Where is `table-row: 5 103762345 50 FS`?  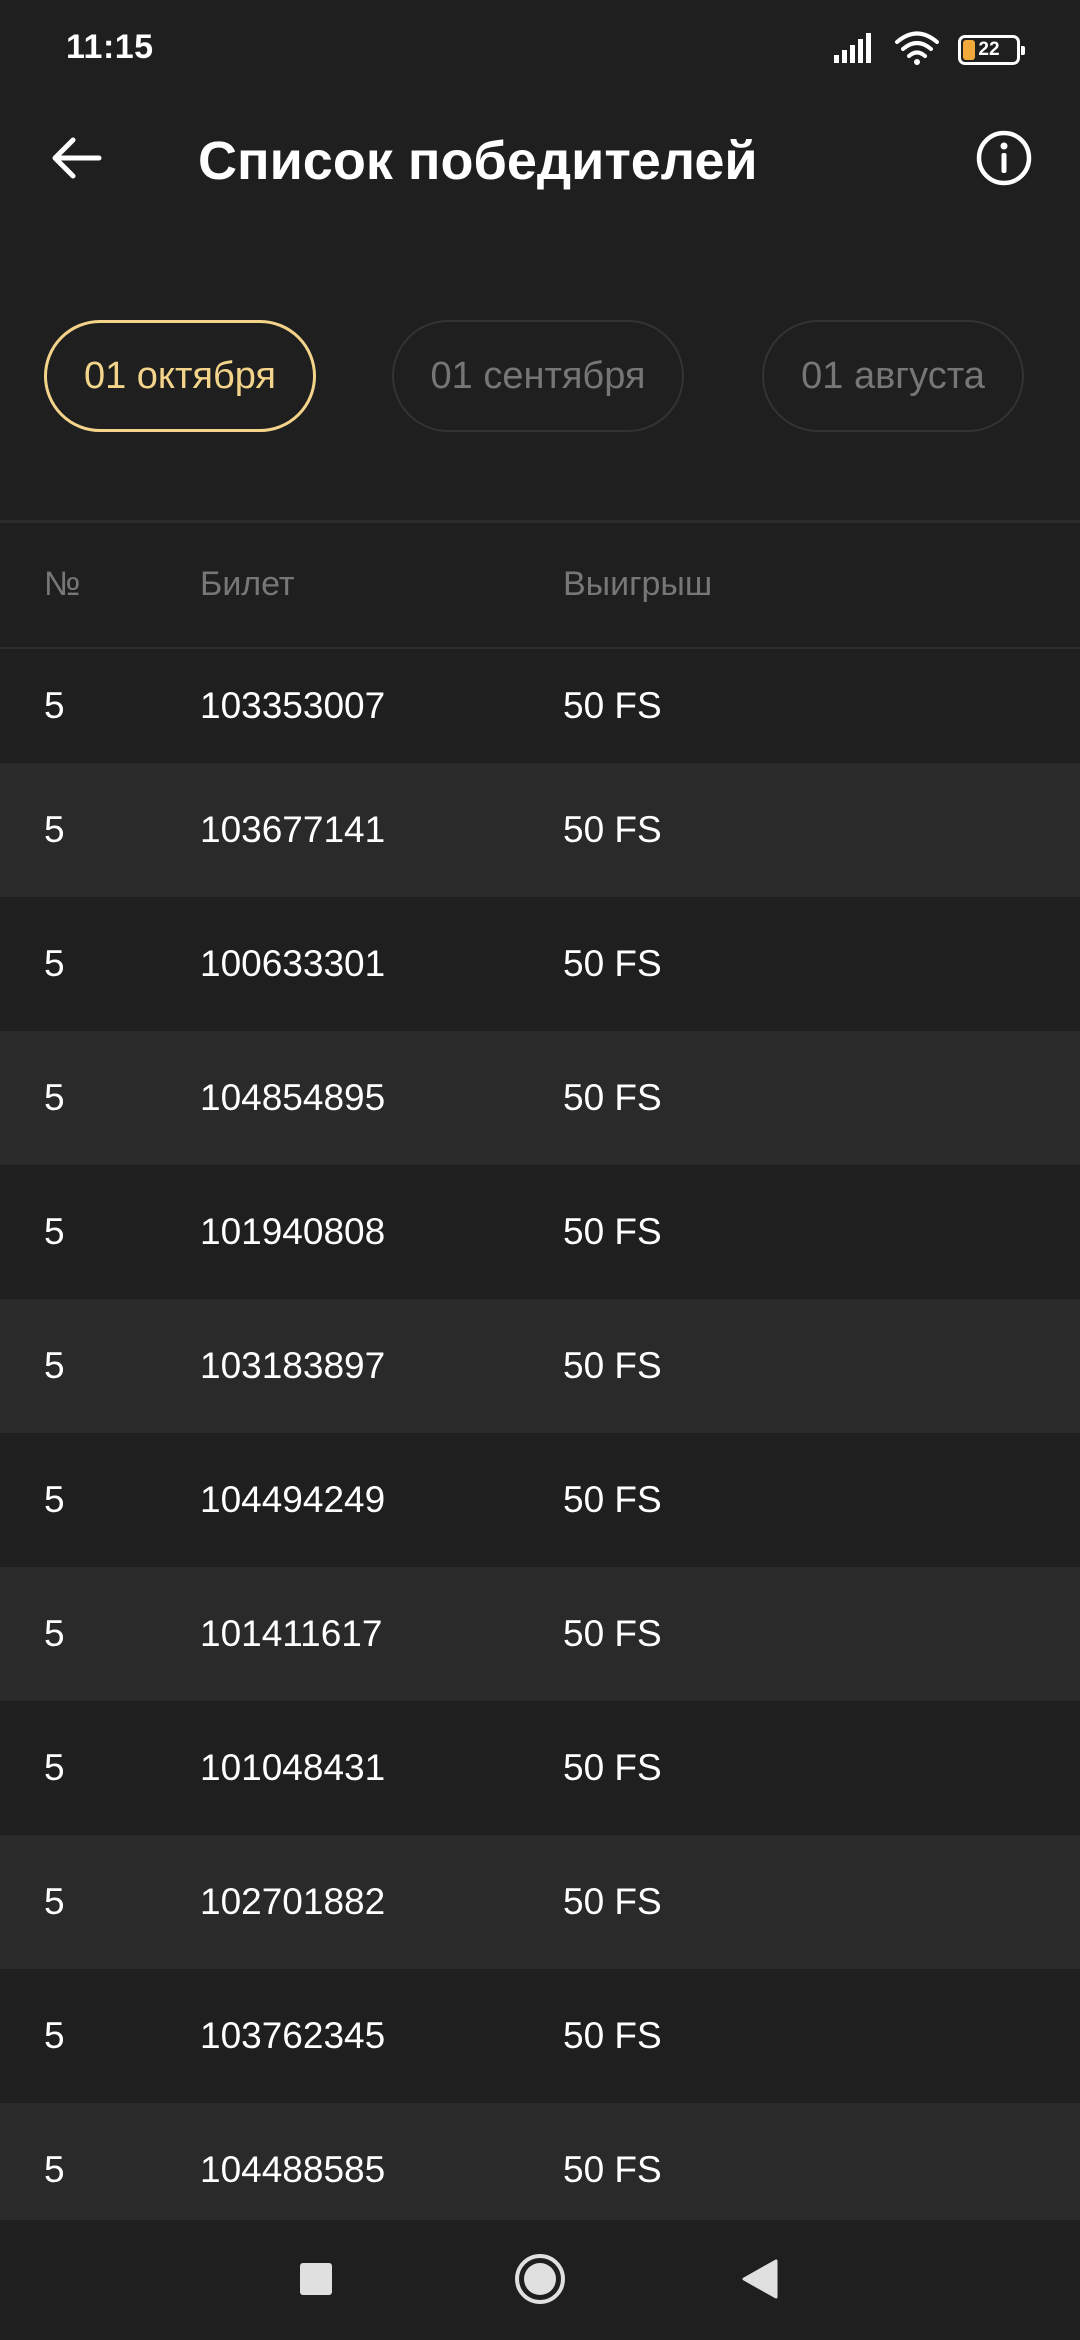
table-row: 5 103762345 50 FS is located at coordinates (540, 2036).